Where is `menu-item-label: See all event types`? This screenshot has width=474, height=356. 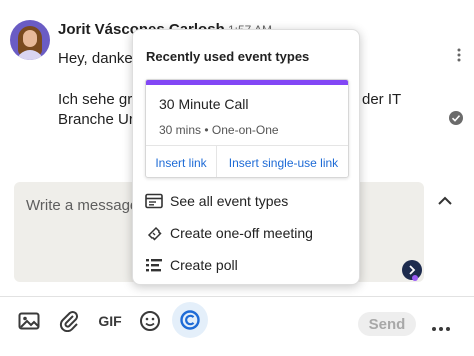 menu-item-label: See all event types is located at coordinates (229, 201).